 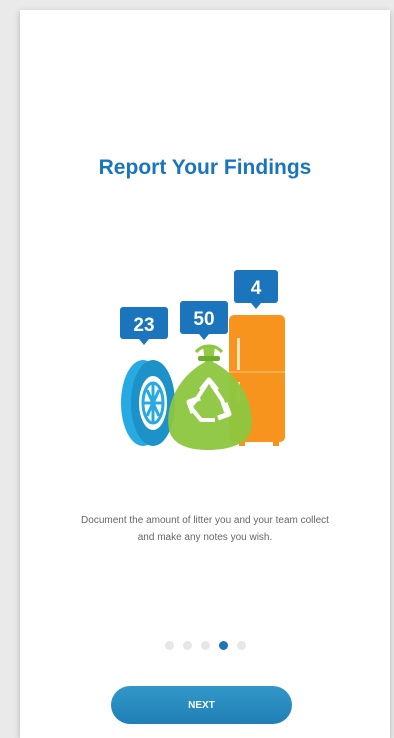 I want to click on next-button: NEXT, so click(x=201, y=705).